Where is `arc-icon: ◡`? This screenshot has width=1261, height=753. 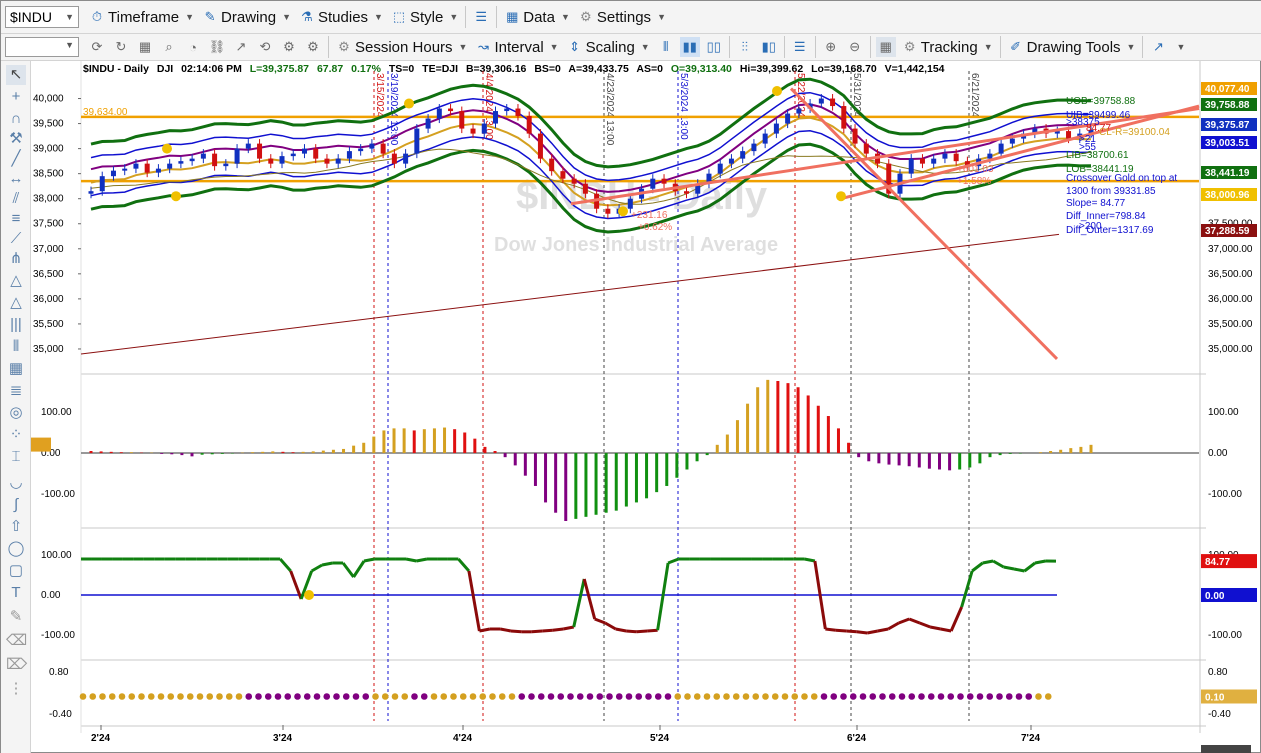 arc-icon: ◡ is located at coordinates (16, 483).